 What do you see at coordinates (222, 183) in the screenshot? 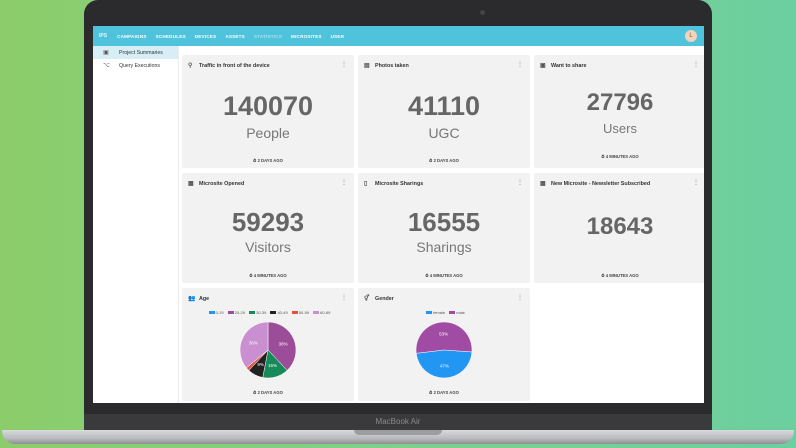
I see `card-title: Microsite Opened` at bounding box center [222, 183].